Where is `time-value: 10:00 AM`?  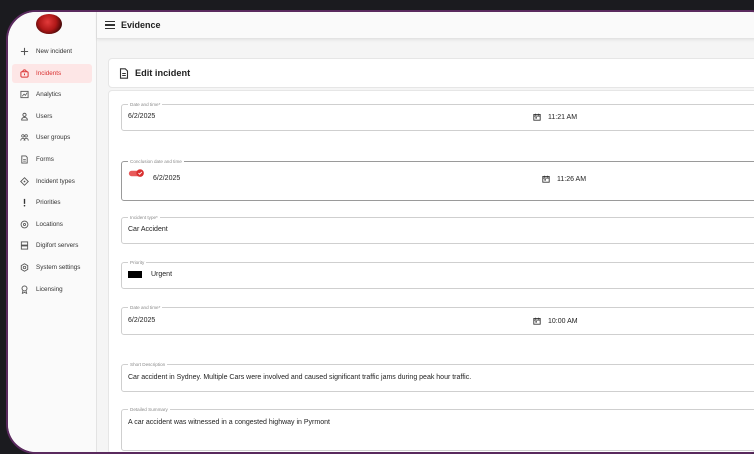
time-value: 10:00 AM is located at coordinates (563, 321).